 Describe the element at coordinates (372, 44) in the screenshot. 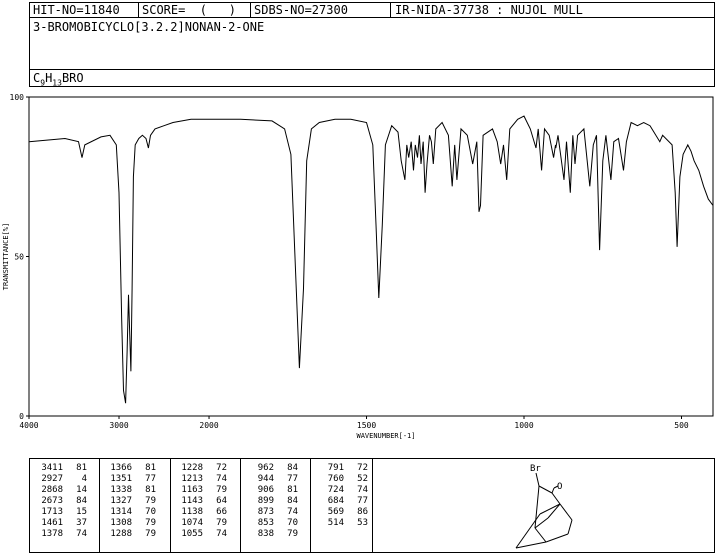

I see `header-table` at that location.